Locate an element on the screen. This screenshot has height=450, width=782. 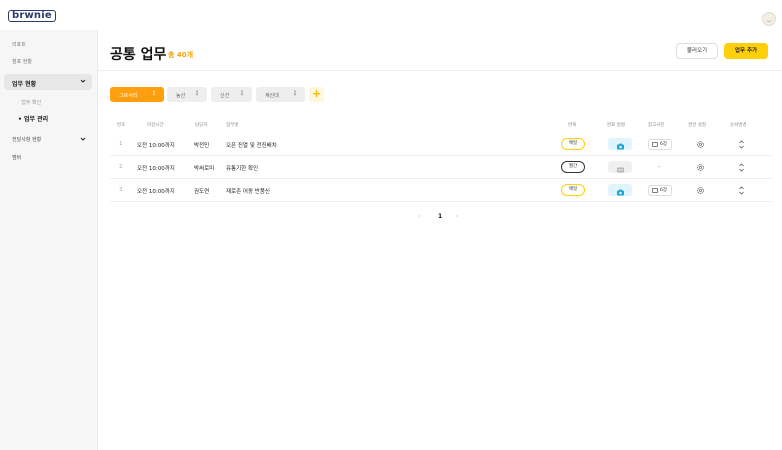
brand-logo-text: brwnie is located at coordinates (32, 16).